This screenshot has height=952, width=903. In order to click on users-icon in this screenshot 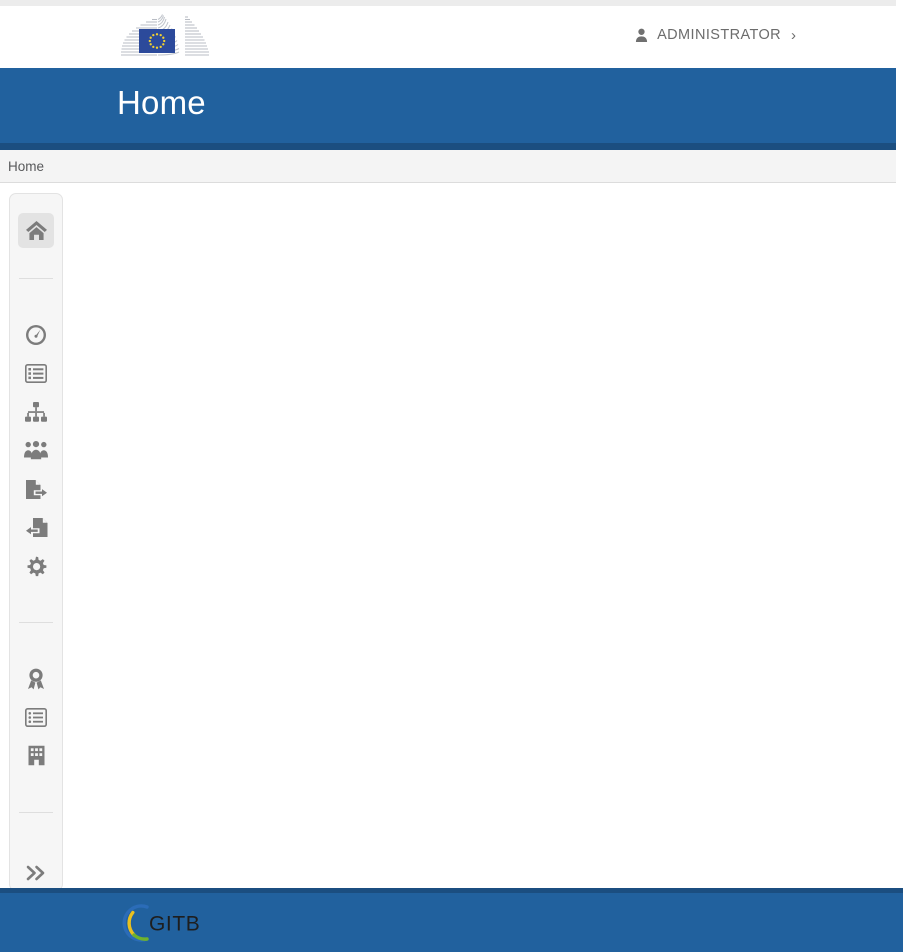, I will do `click(36, 450)`.